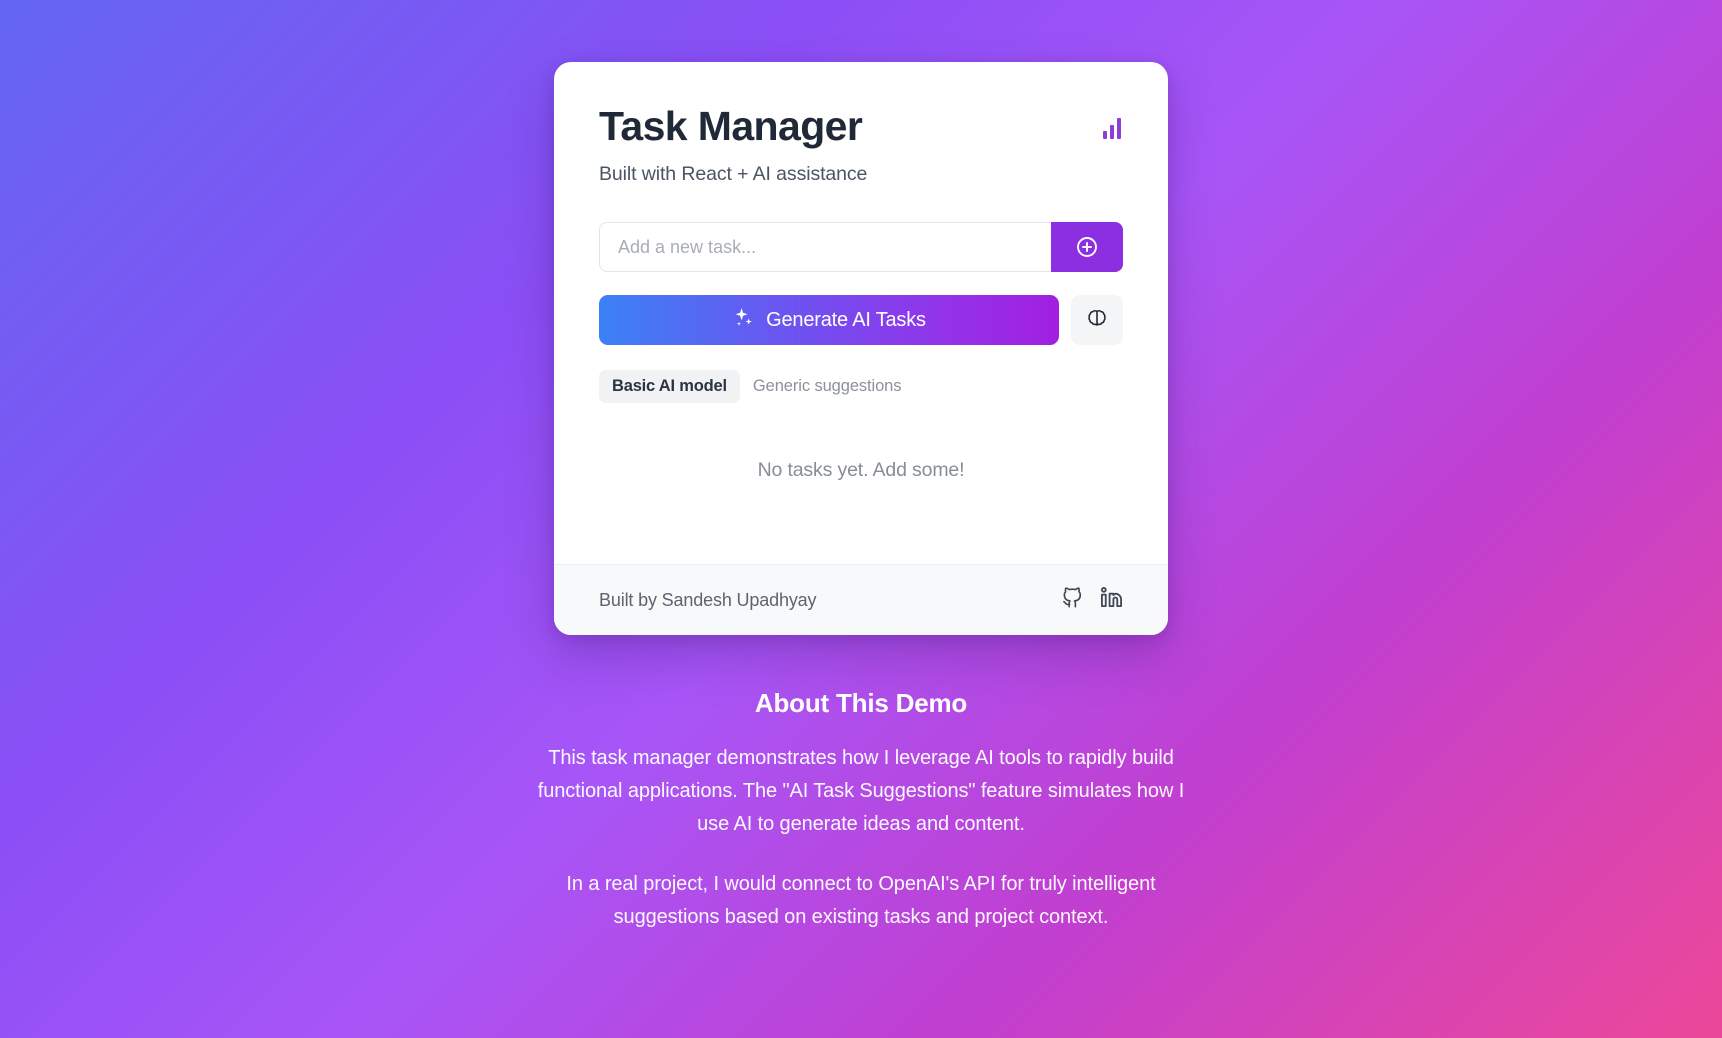 The width and height of the screenshot is (1722, 1038). I want to click on generate-ai-tasks-button: Generate AI Tasks, so click(829, 320).